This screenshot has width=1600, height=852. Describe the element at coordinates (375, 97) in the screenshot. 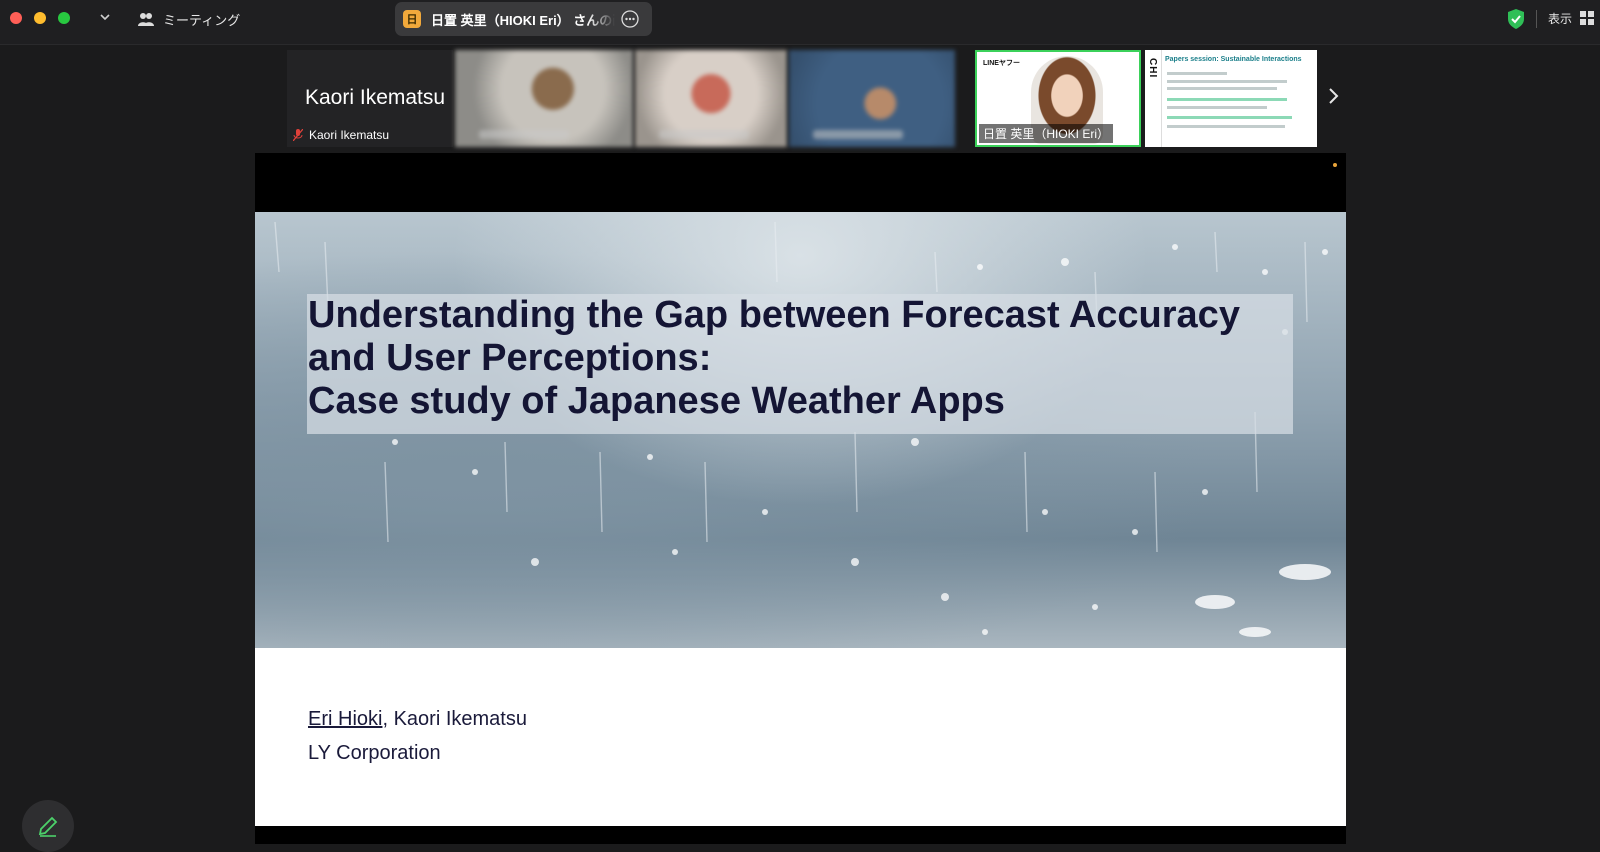

I see `participant-display-name: Kaori Ikematsu` at that location.